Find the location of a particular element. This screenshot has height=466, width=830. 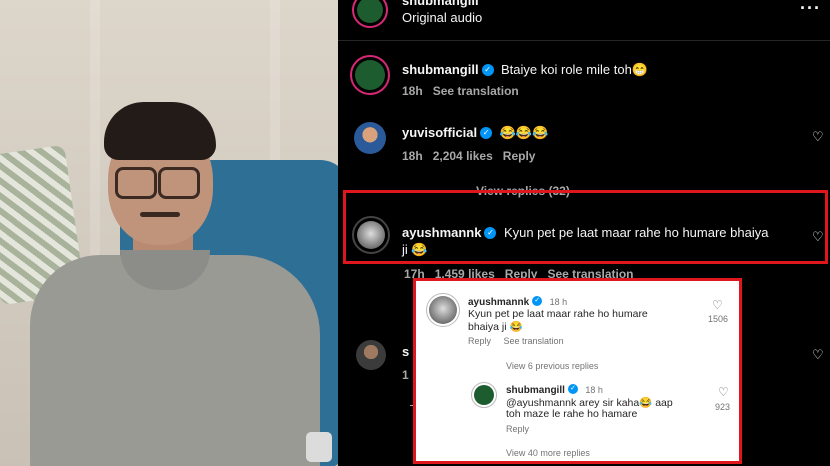

likes-count: 1506 is located at coordinates (718, 319).